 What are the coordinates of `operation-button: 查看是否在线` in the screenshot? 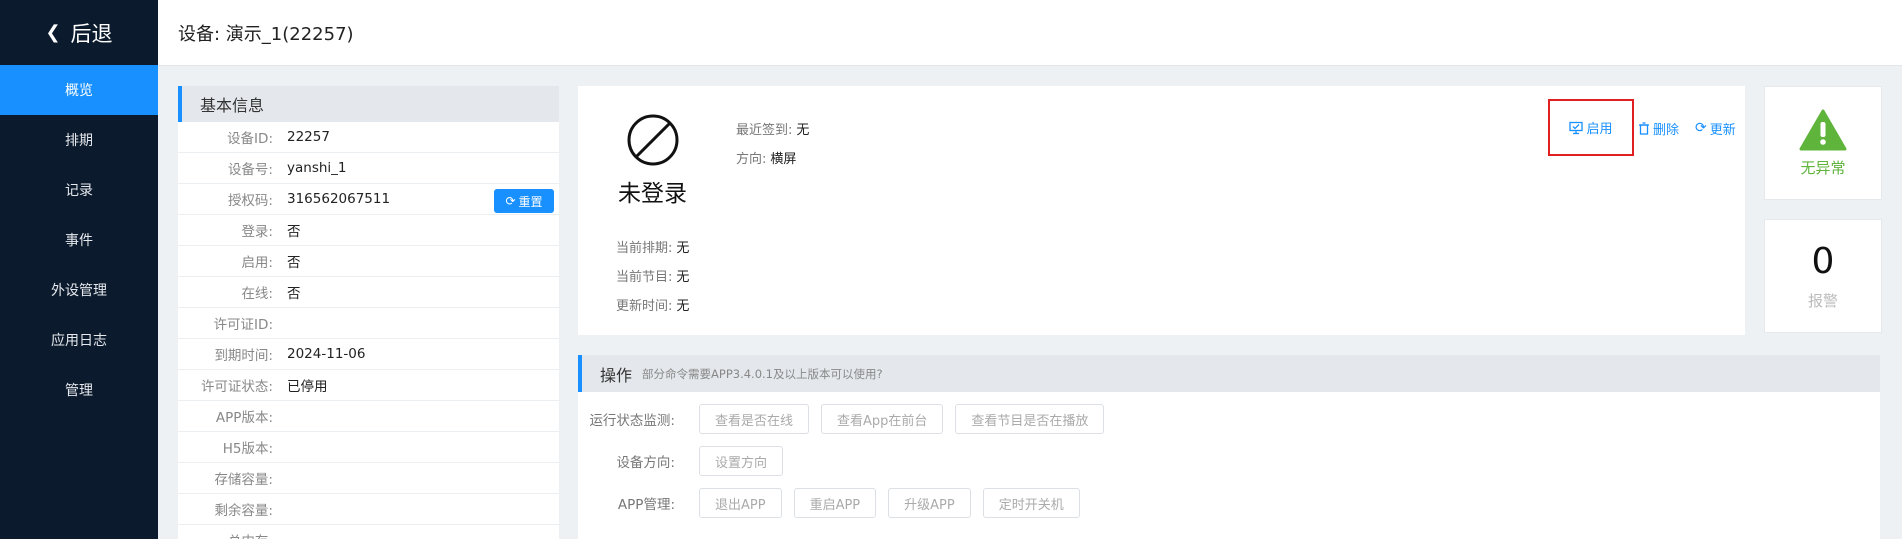 It's located at (754, 419).